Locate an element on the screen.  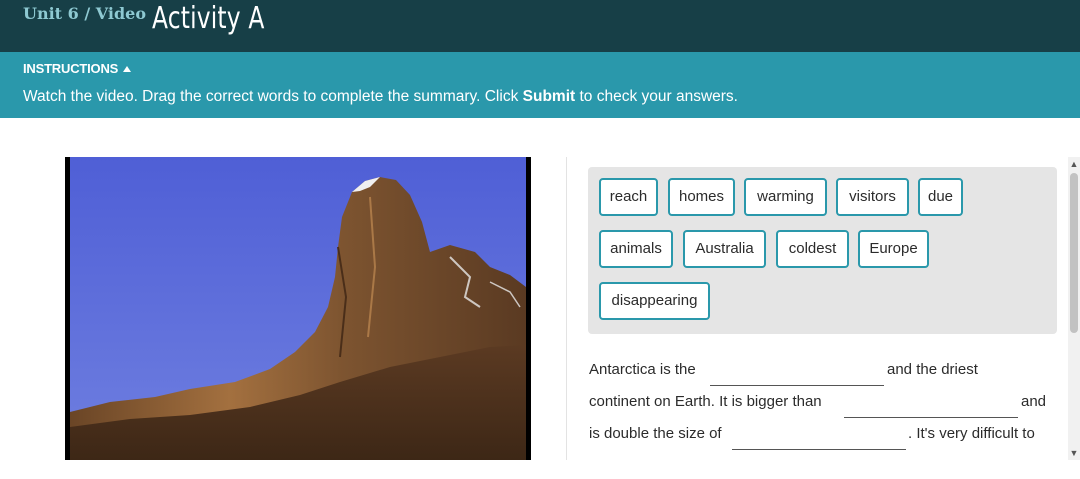
summary-line-2-start: continent on Earth. It is bigger than is located at coordinates (705, 401).